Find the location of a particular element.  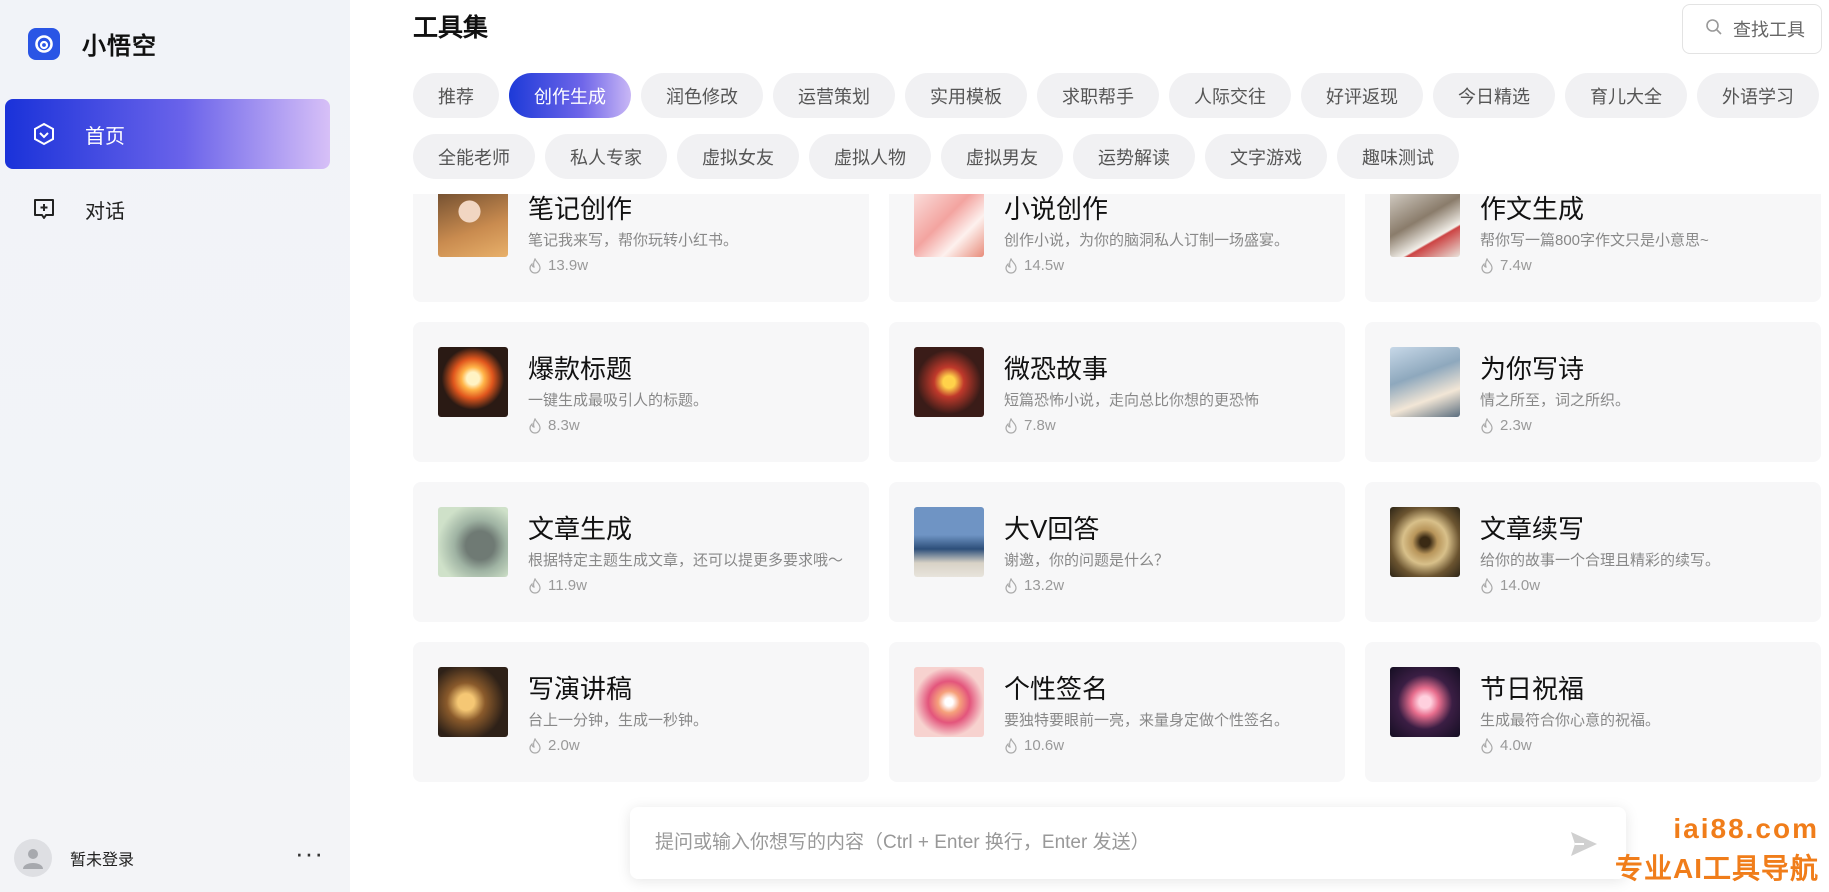

category-chip: 虚拟女友 is located at coordinates (738, 156).